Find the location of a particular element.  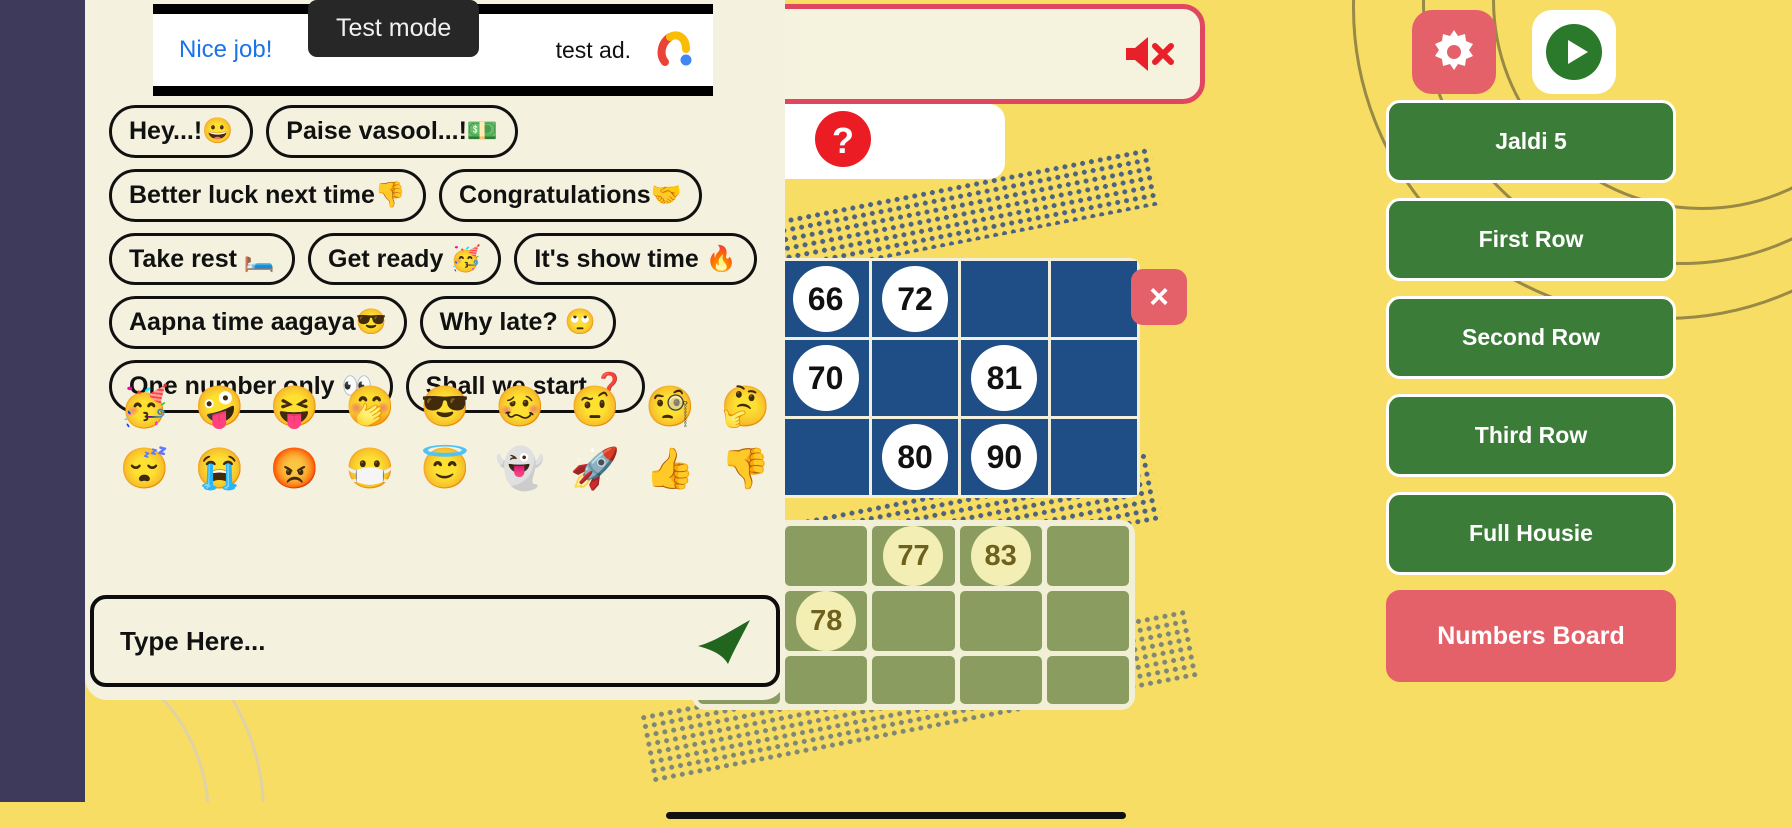

google-ads-icon is located at coordinates (674, 50).